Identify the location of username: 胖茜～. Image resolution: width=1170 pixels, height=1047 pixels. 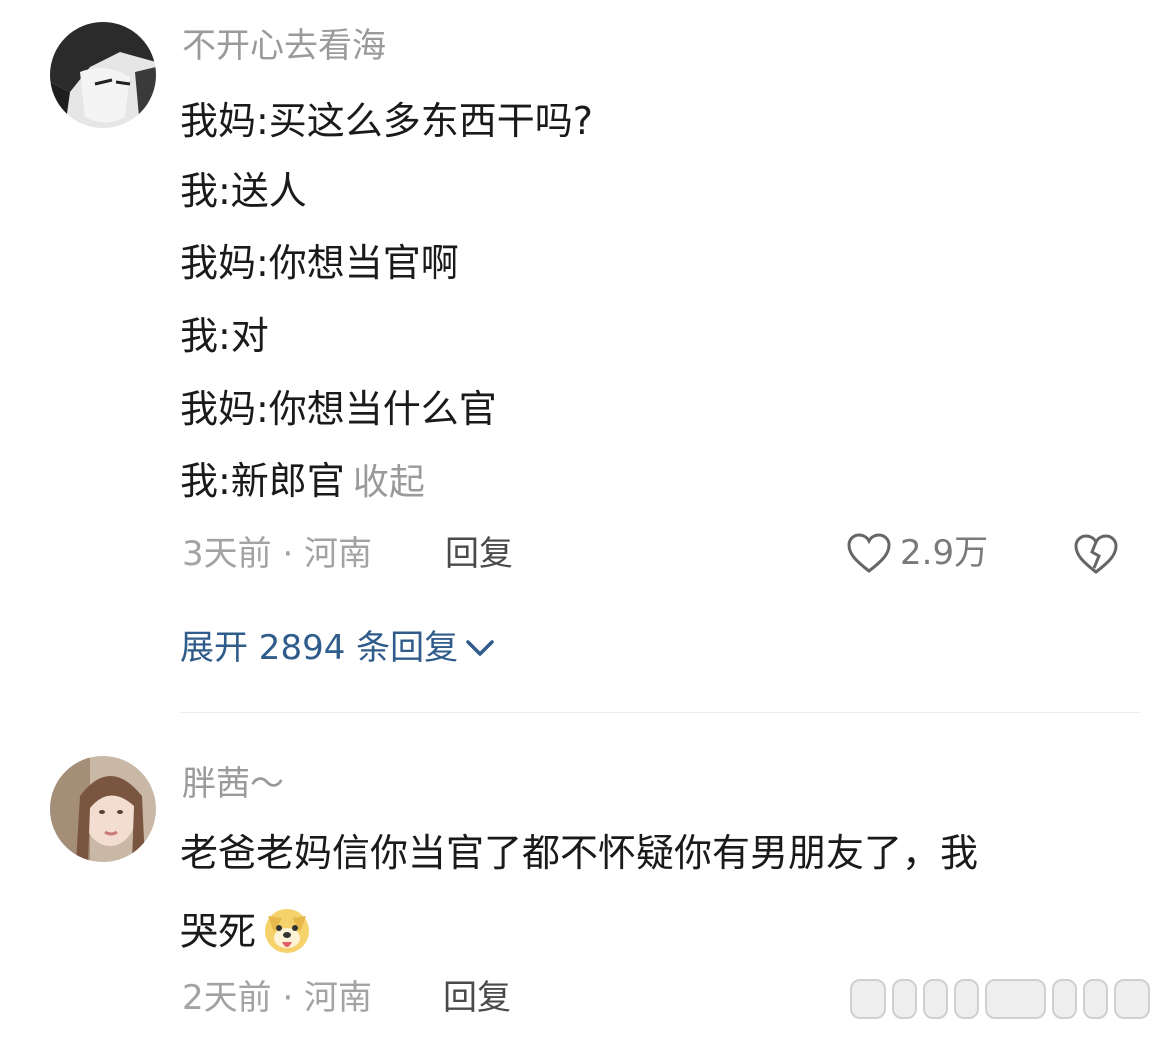
(233, 784).